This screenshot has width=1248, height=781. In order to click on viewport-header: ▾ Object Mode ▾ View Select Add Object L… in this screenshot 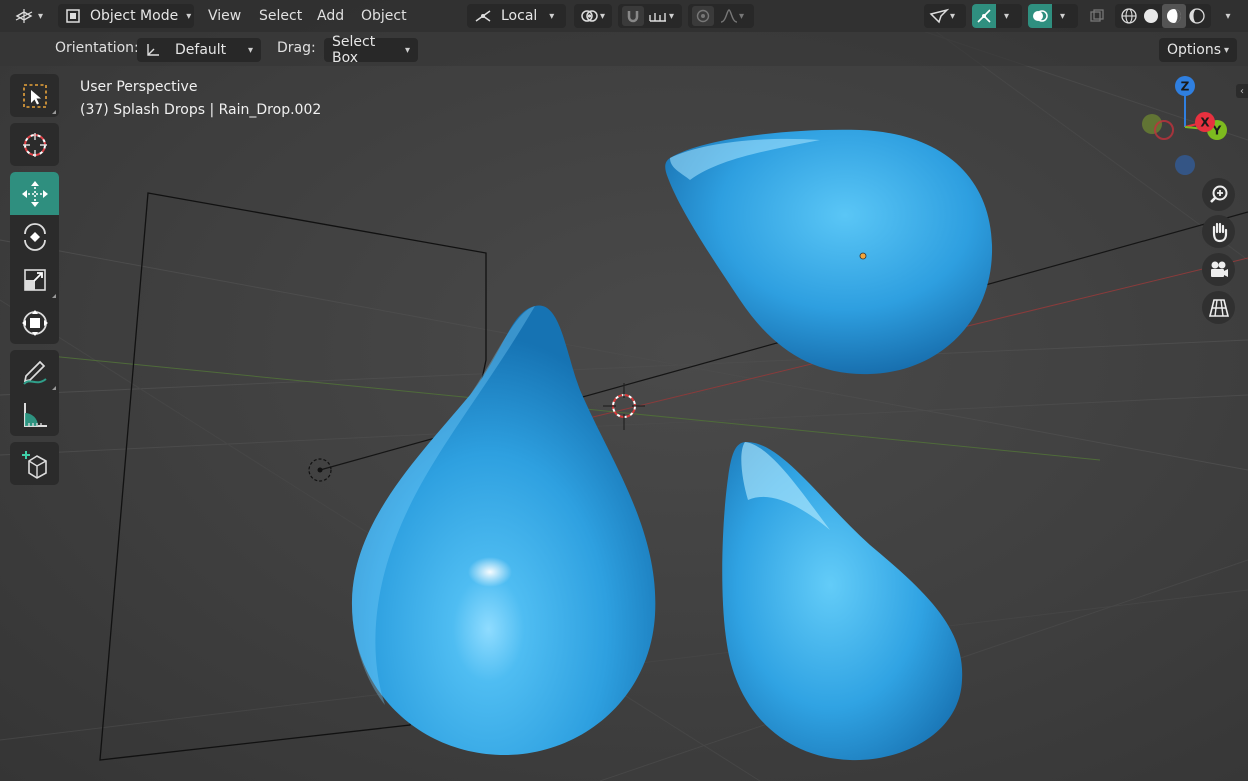, I will do `click(624, 16)`.